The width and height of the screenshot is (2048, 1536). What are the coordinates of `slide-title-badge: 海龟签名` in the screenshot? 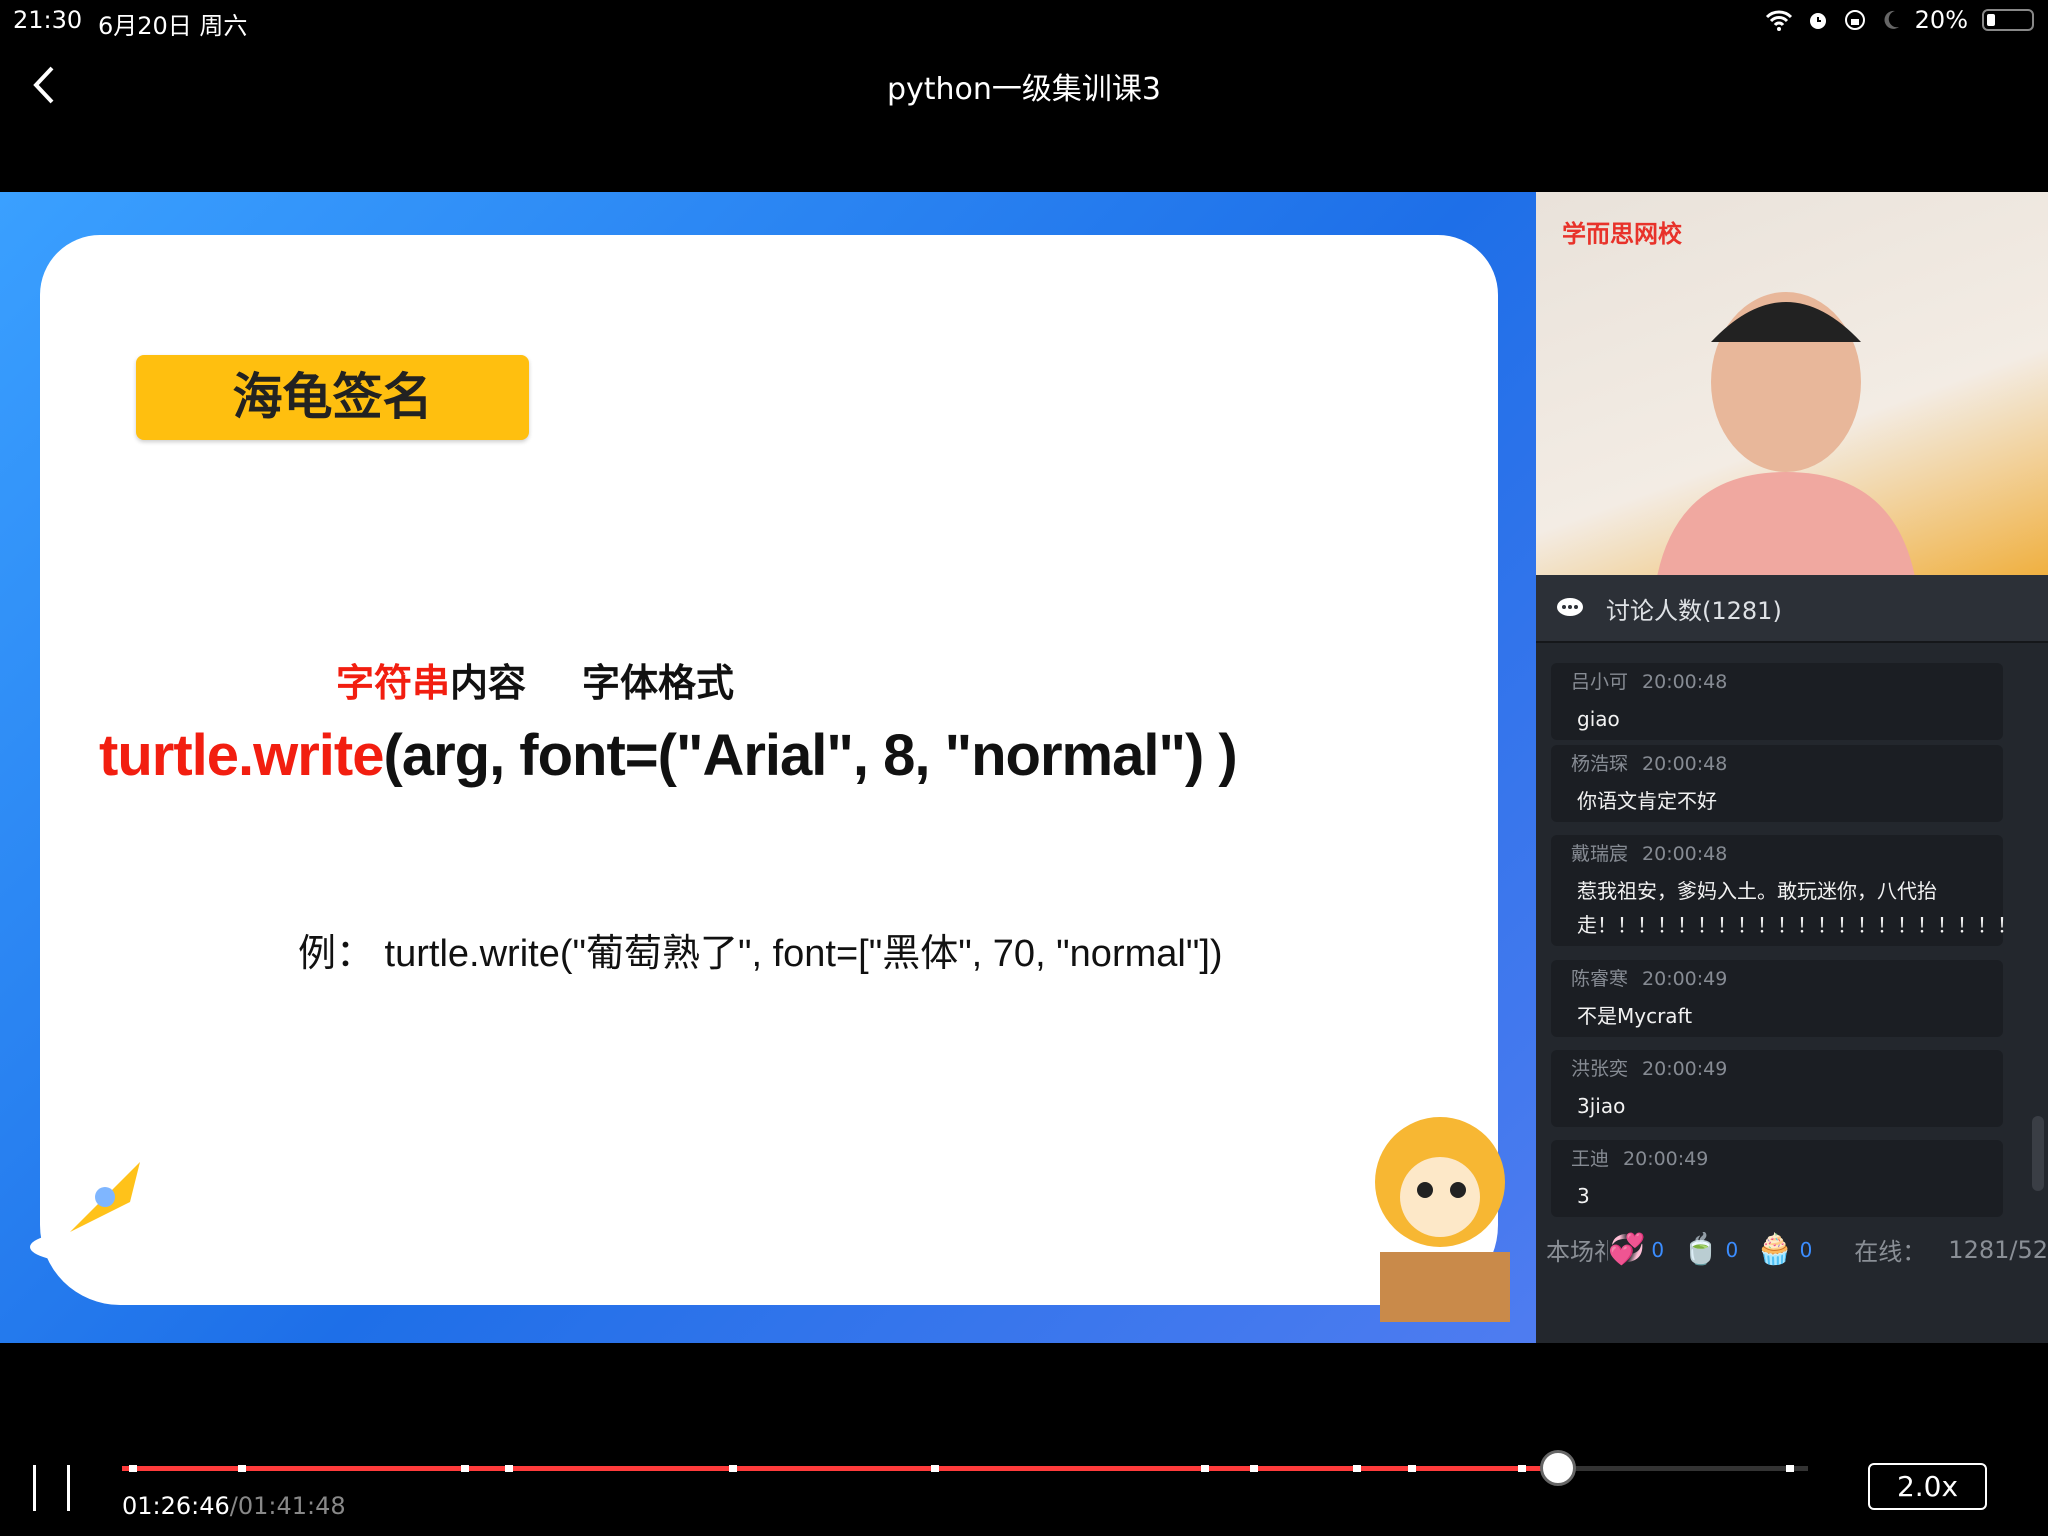 It's located at (332, 397).